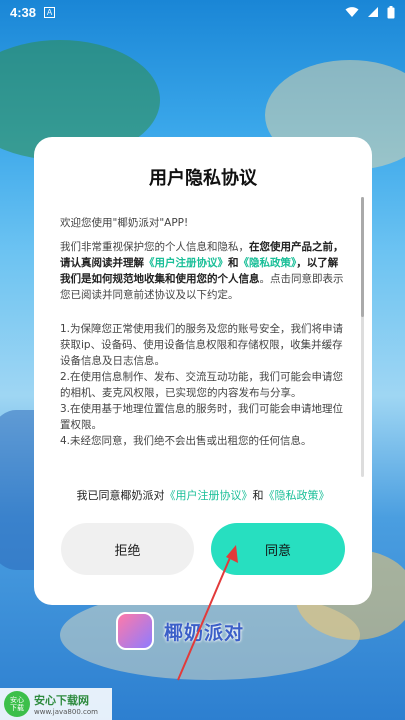 The image size is (405, 720). I want to click on watermark-title: 安心下载网, so click(61, 700).